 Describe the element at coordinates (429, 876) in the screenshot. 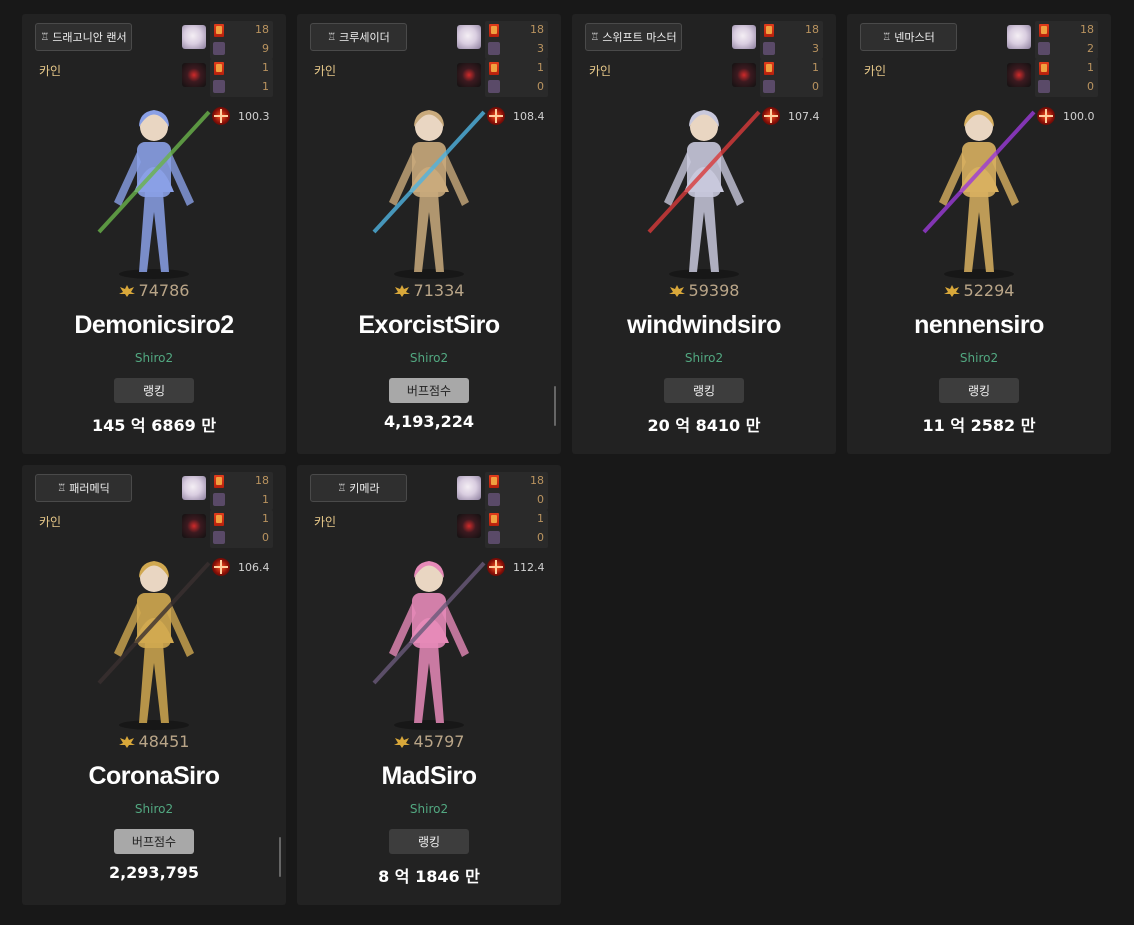

I see `score-value: 8 억 1846 만` at that location.